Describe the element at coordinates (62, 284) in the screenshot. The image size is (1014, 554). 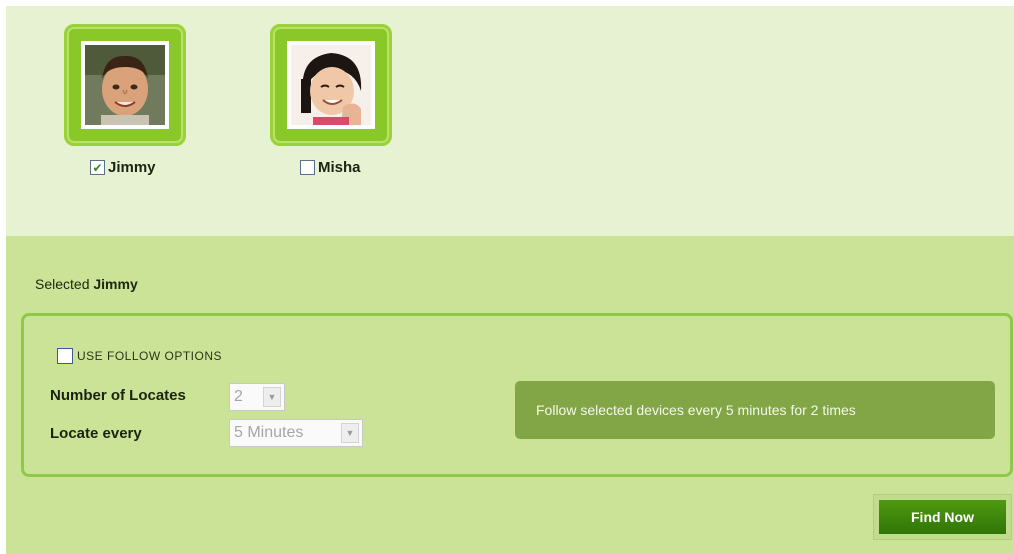
I see `selected-prefix: Selected` at that location.